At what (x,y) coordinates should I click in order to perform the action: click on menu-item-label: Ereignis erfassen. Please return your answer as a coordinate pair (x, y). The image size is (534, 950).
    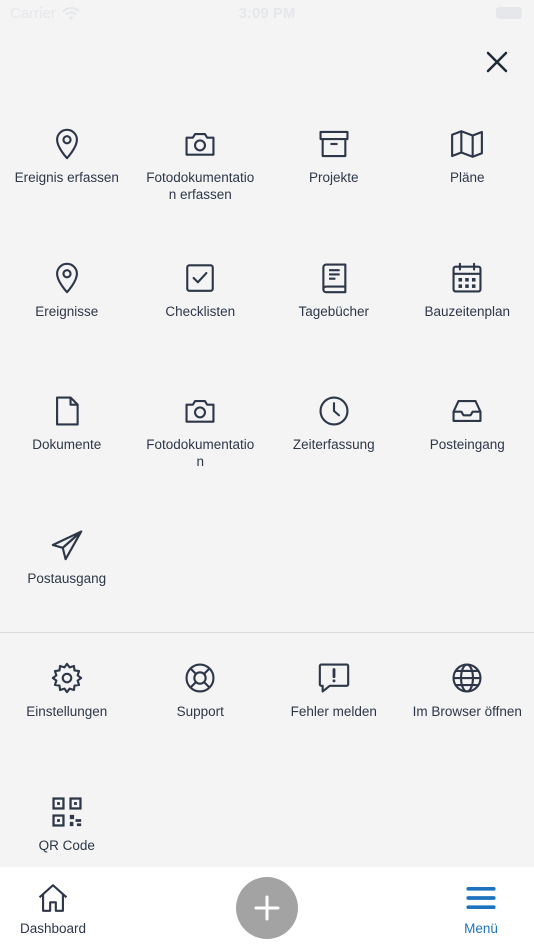
    Looking at the image, I should click on (66, 177).